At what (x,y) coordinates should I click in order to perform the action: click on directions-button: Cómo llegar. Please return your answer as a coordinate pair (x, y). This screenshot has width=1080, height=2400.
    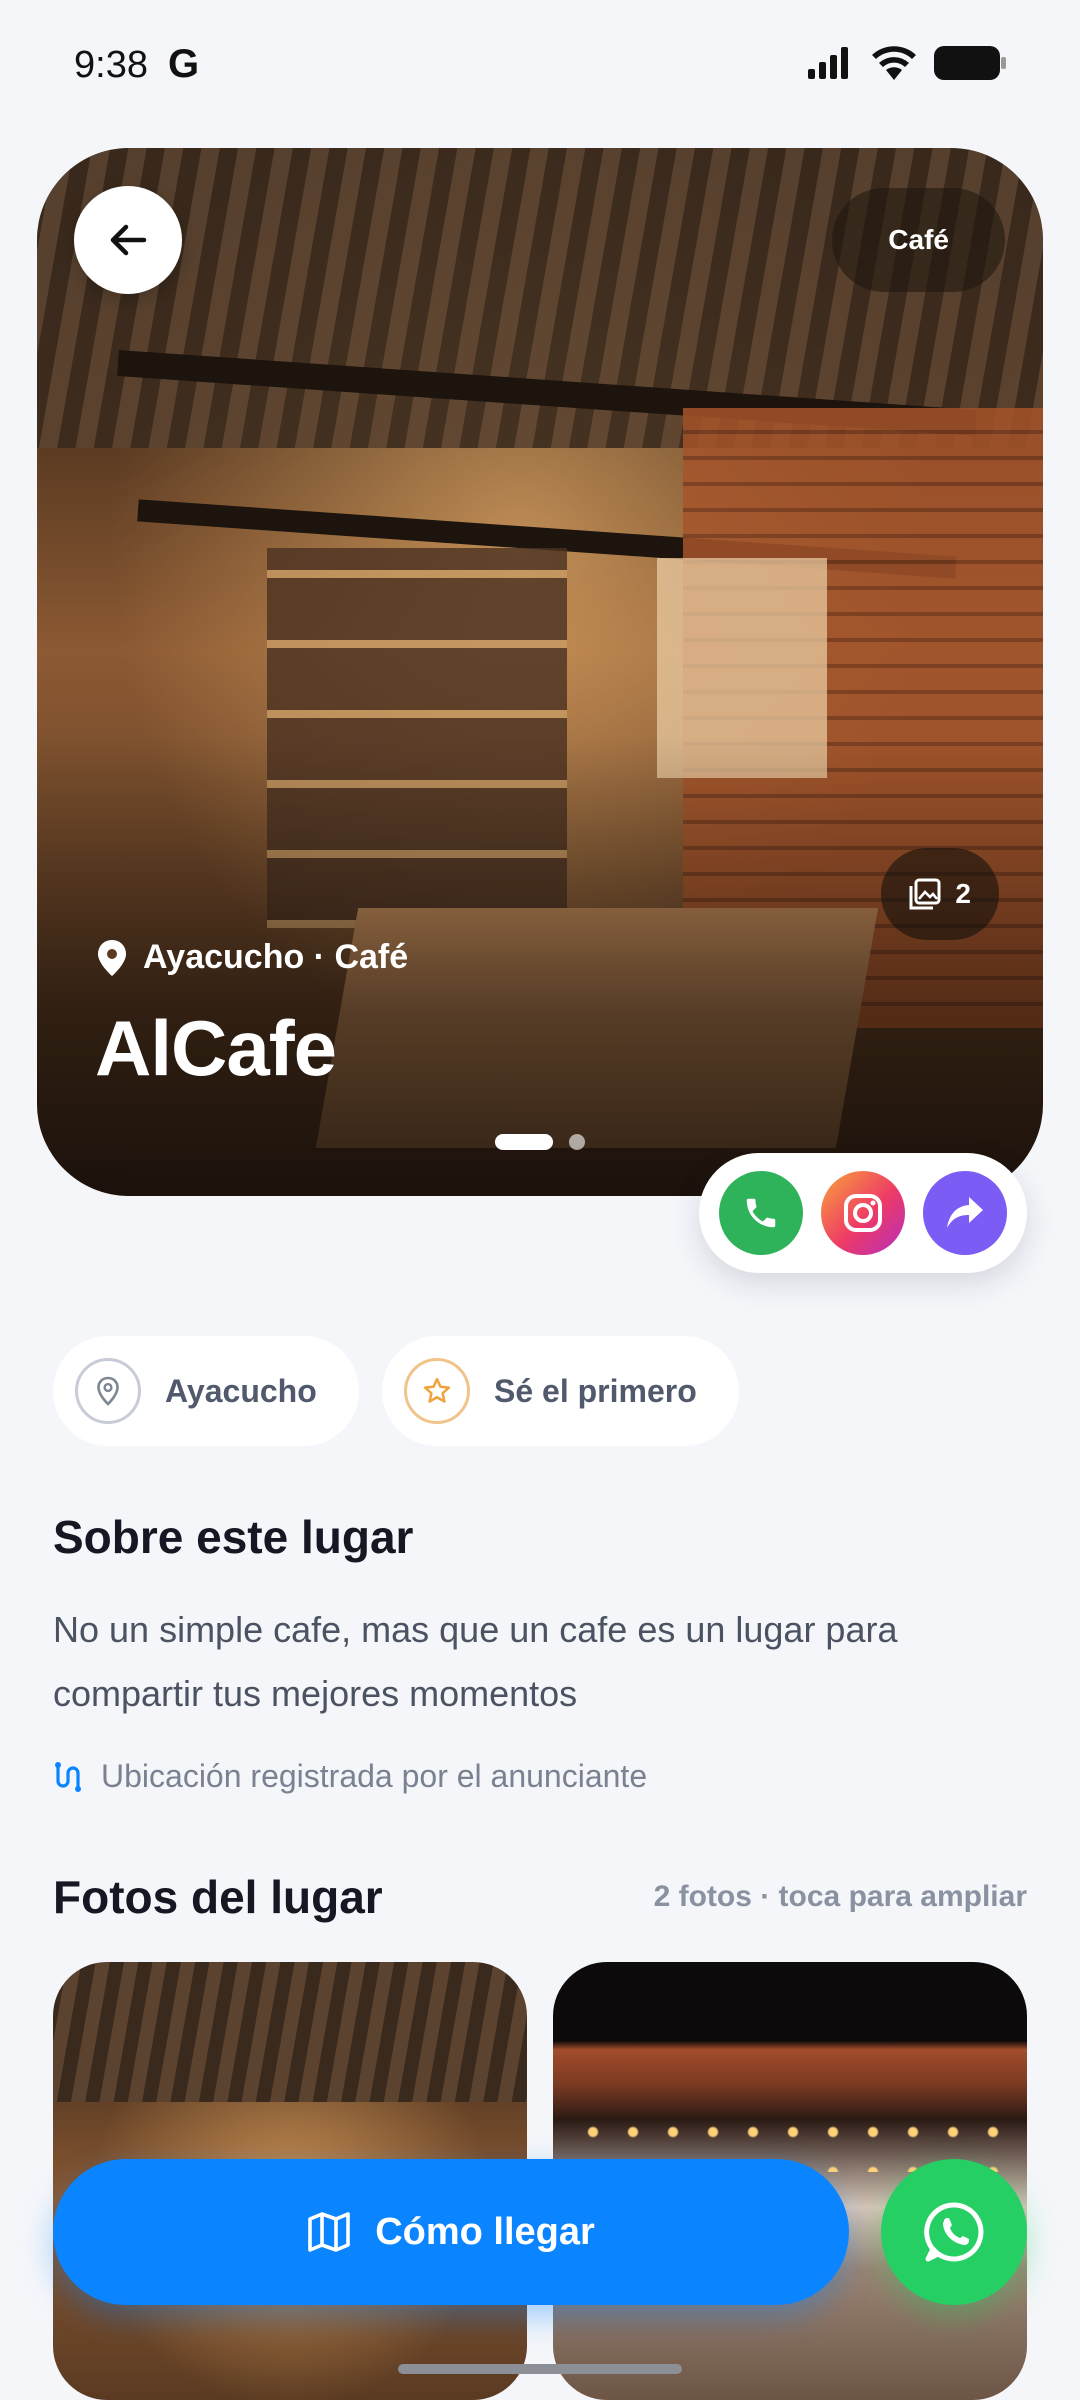
    Looking at the image, I should click on (451, 2232).